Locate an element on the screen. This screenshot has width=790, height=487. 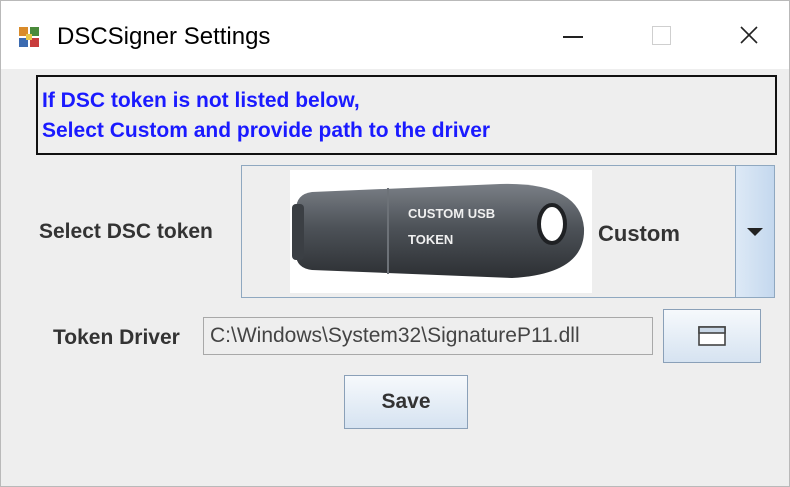
token-driver-label: Token Driver is located at coordinates (116, 337).